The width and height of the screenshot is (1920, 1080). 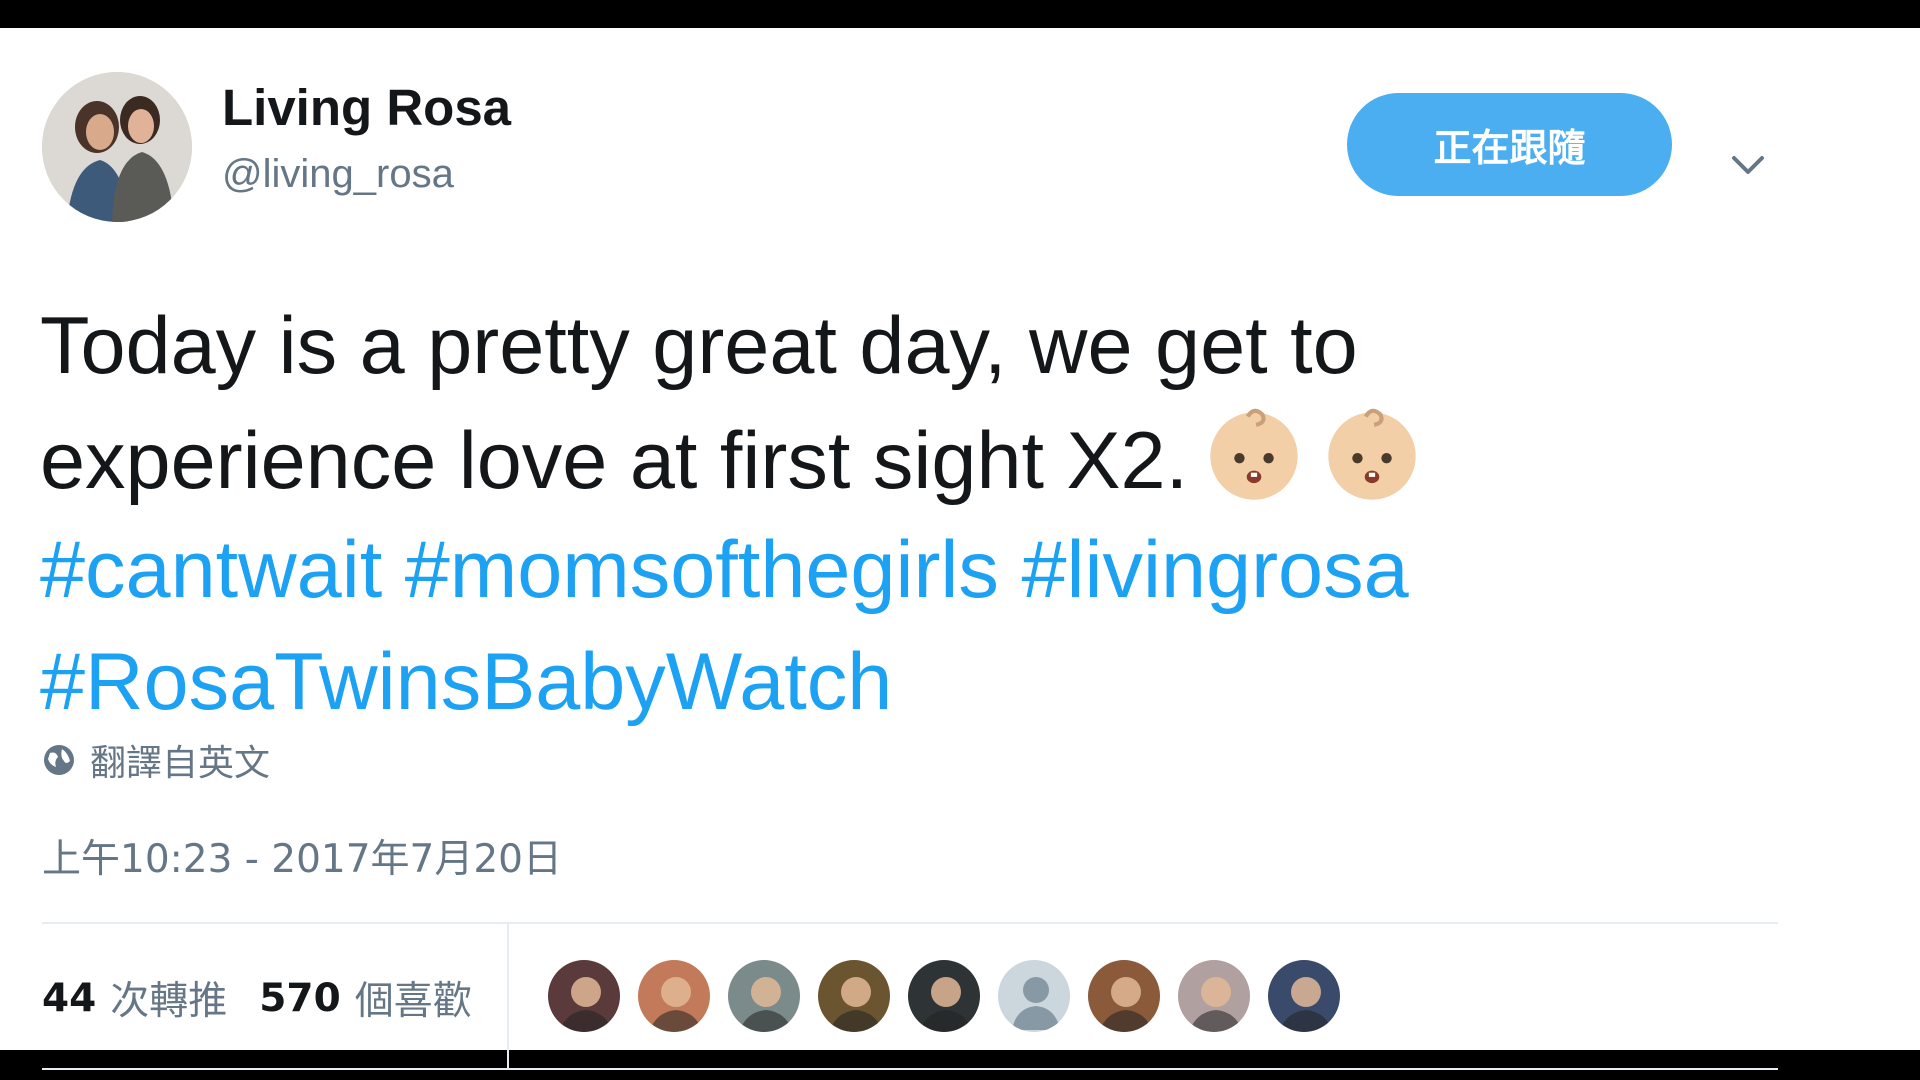 I want to click on tweet-line-3: #cantwait #momsofthegirls #livingrosa, so click(x=840, y=570).